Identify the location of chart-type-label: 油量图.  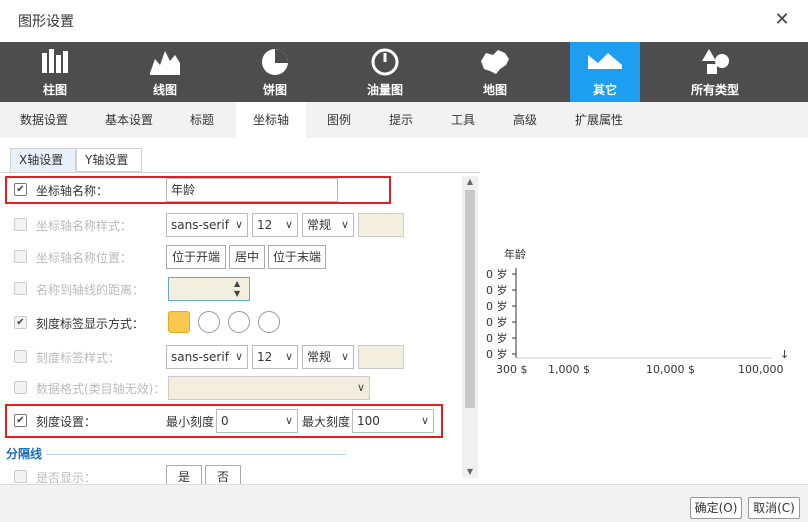
(384, 90).